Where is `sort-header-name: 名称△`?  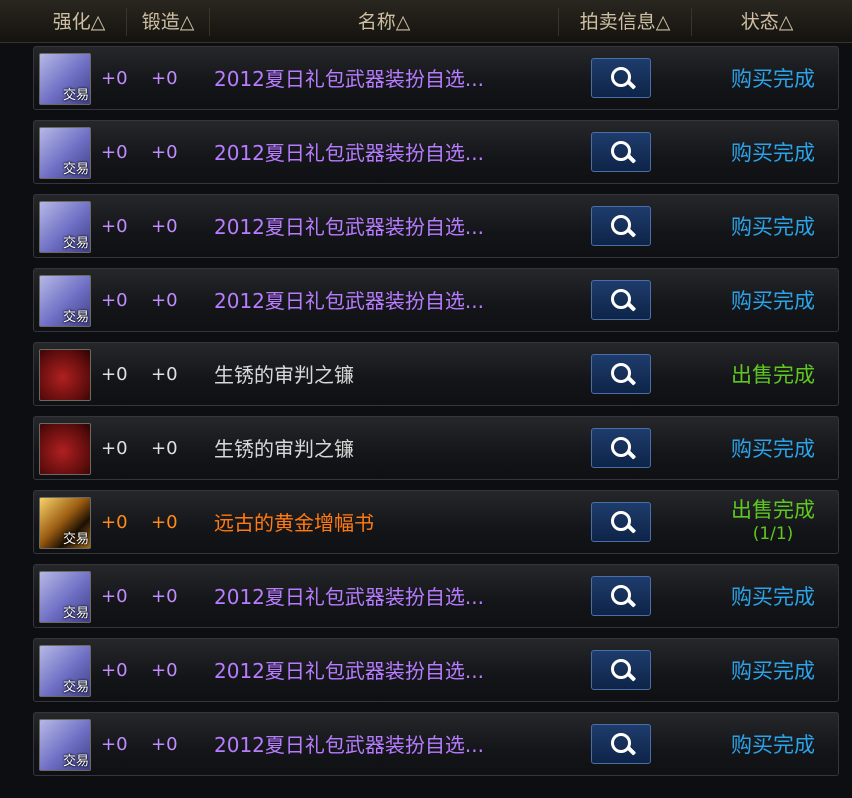 sort-header-name: 名称△ is located at coordinates (383, 22).